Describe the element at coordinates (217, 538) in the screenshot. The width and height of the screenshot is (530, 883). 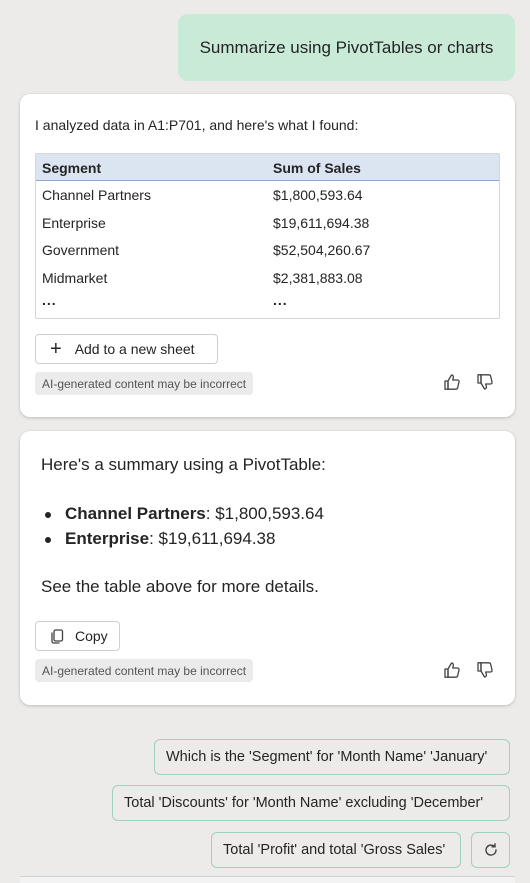
I see `list-item-value: $19,611,694.38` at that location.